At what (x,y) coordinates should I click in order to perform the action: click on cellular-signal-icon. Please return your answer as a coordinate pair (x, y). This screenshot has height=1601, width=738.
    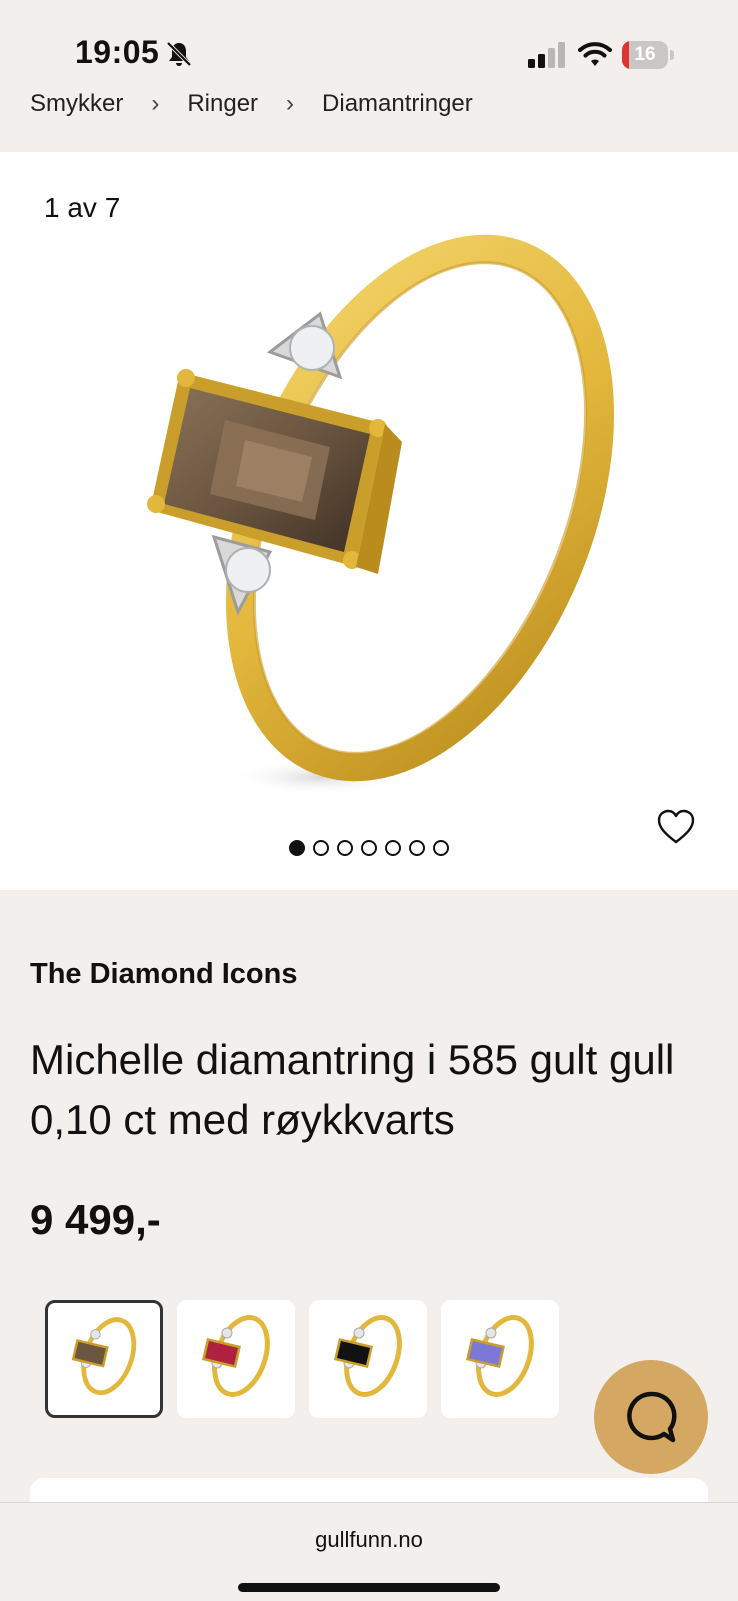
    Looking at the image, I should click on (546, 55).